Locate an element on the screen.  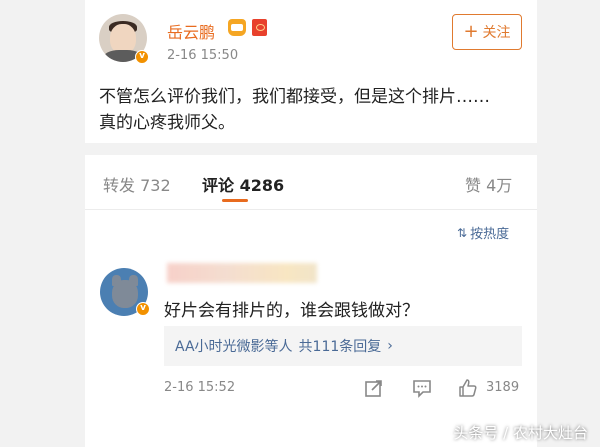
replies-link: AA小时光微影等人 共111条回复 › is located at coordinates (343, 346).